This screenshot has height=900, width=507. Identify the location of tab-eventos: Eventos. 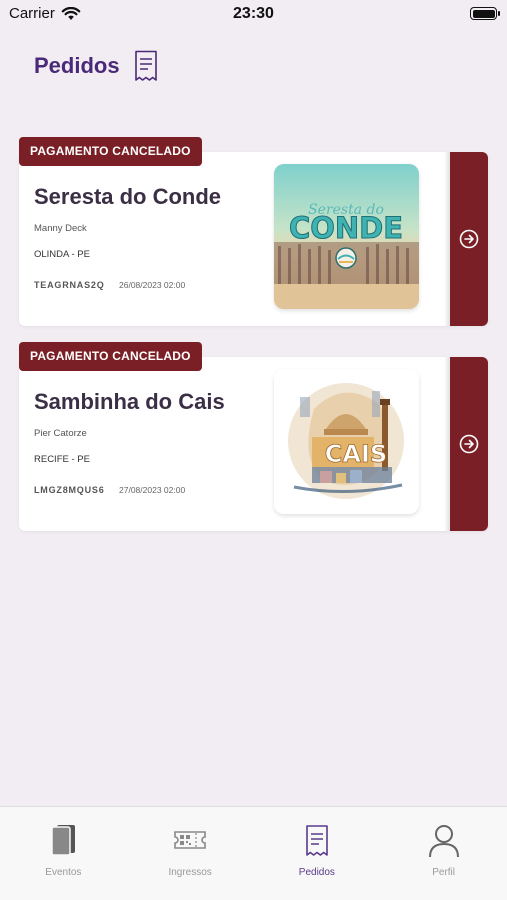
(63, 853).